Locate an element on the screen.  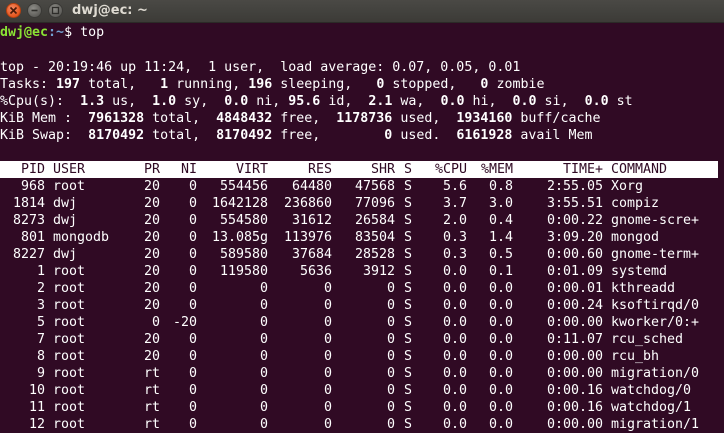
process-cell-time: 0:00.00 is located at coordinates (574, 373).